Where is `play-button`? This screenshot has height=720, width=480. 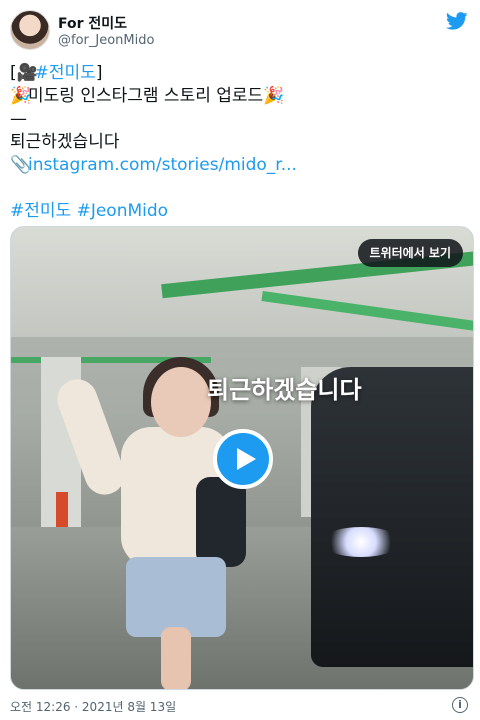
play-button is located at coordinates (243, 459).